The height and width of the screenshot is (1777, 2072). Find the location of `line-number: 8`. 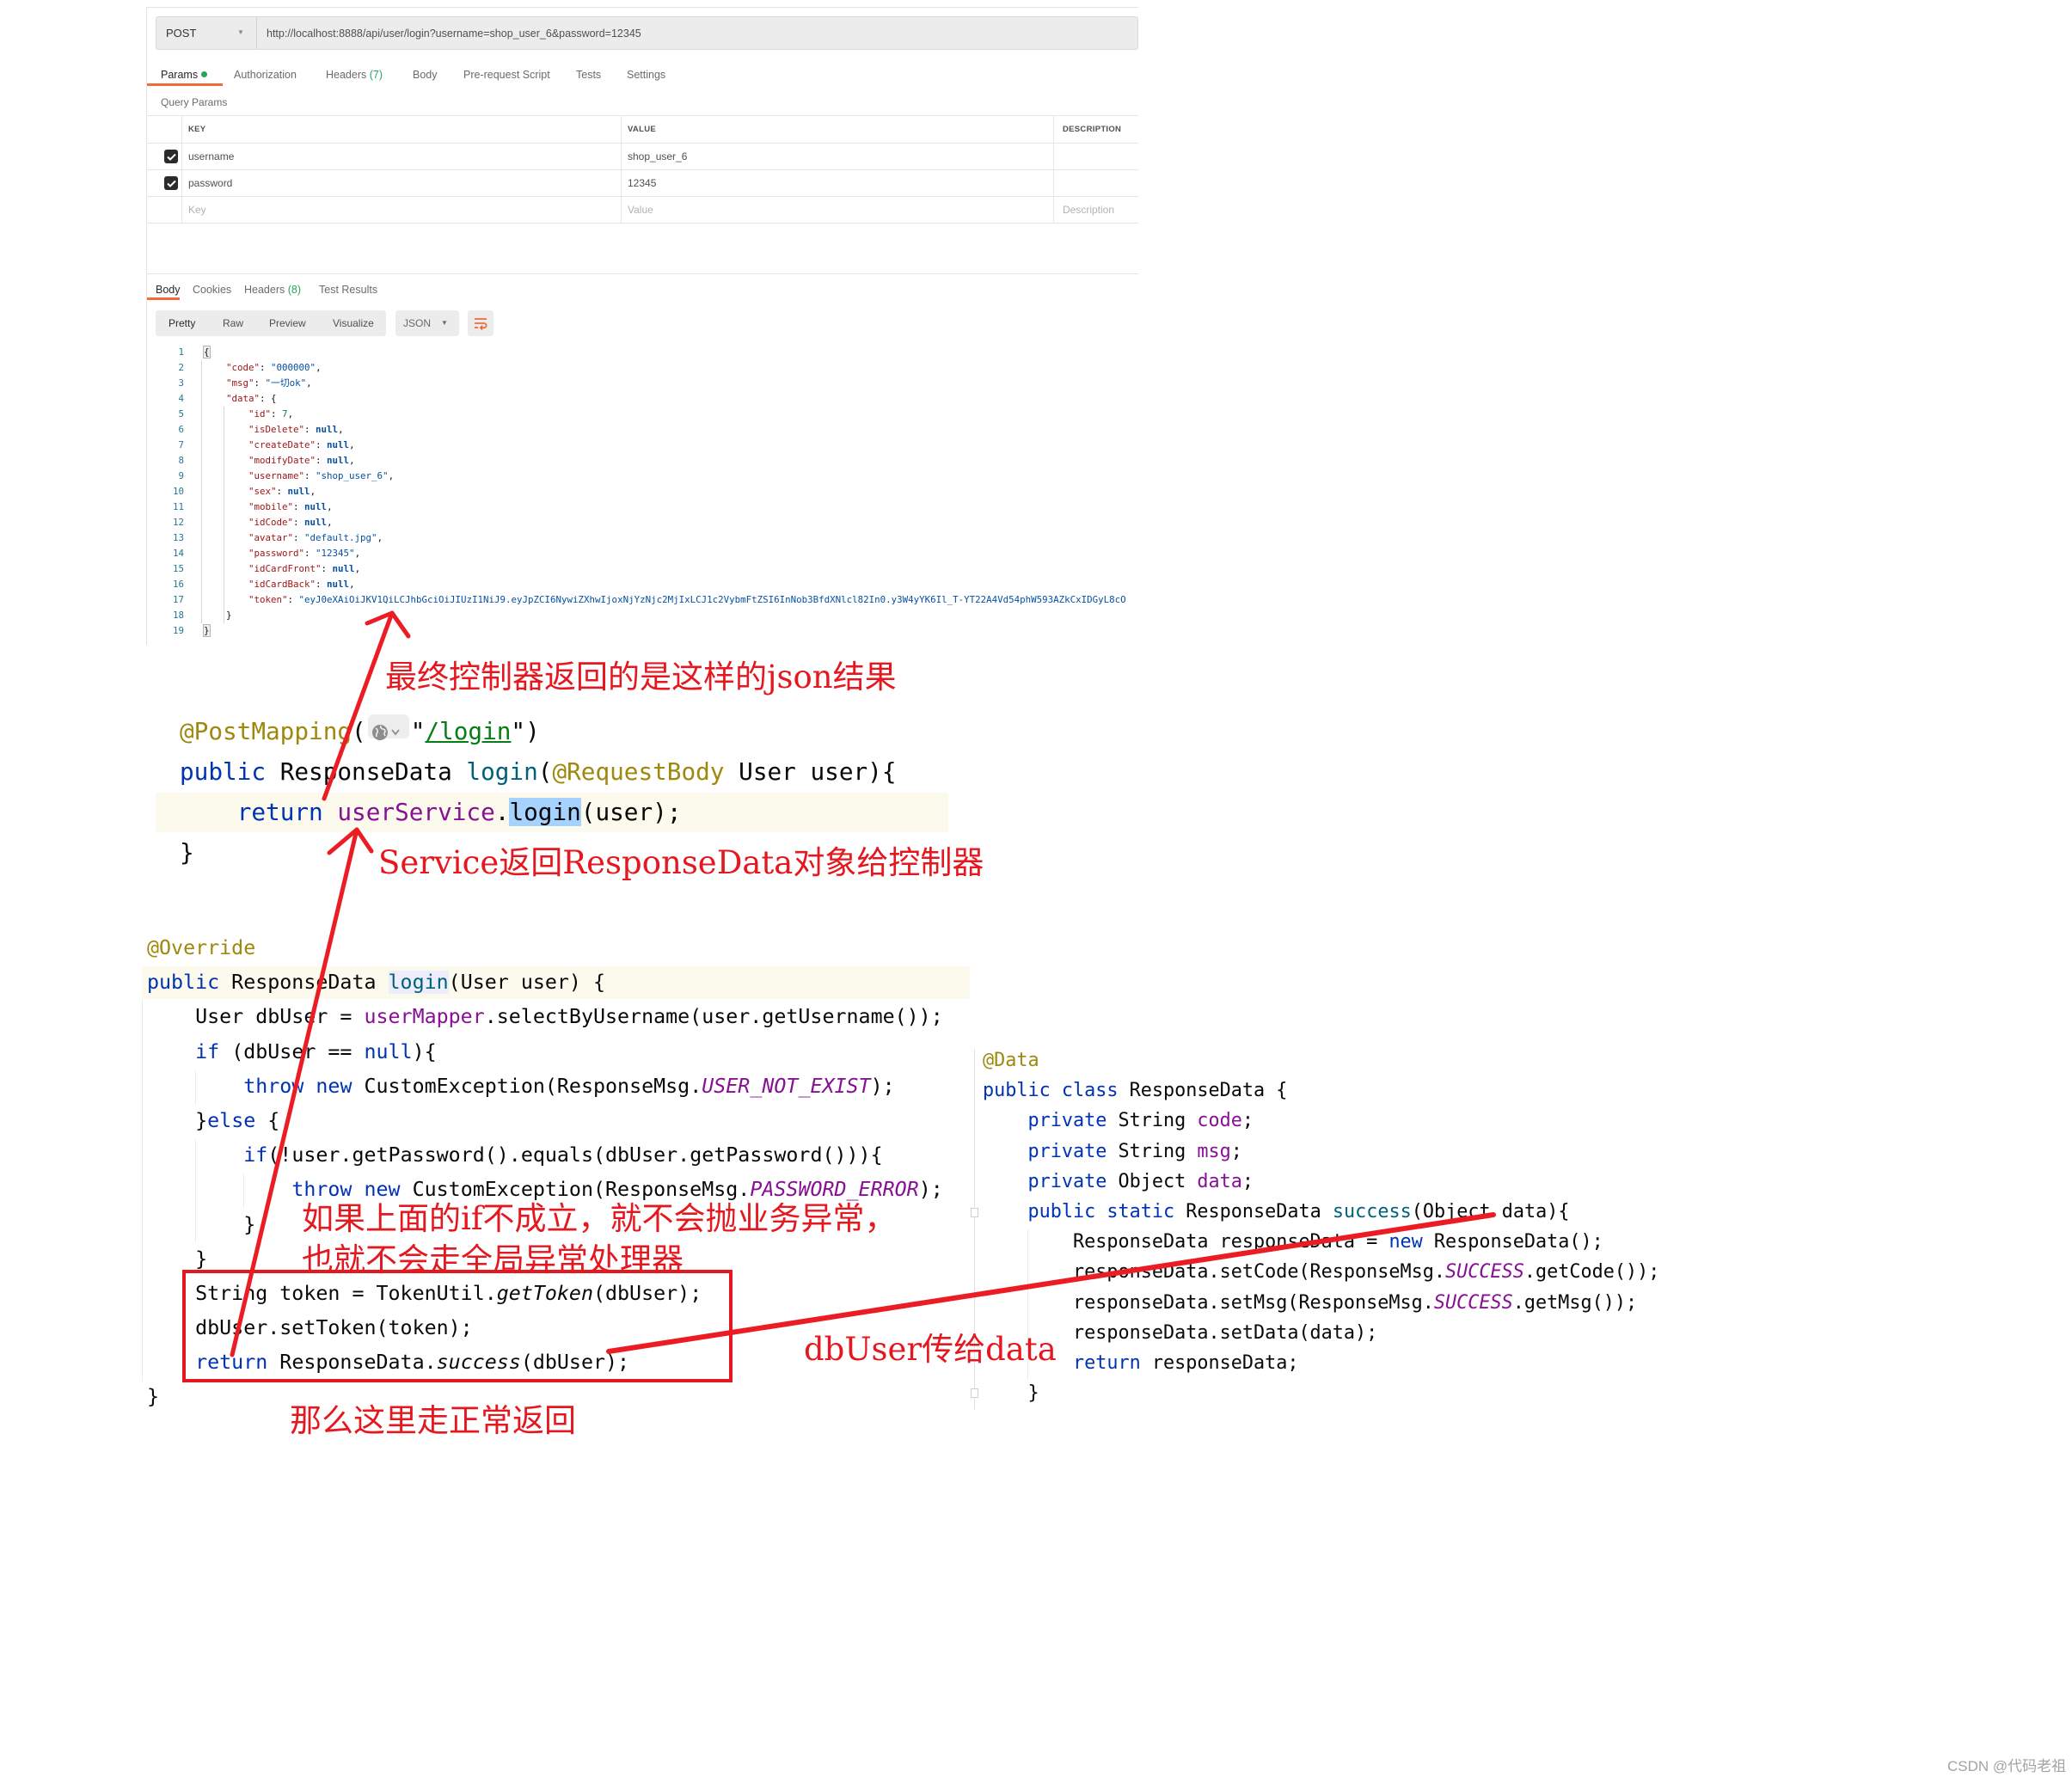

line-number: 8 is located at coordinates (181, 460).